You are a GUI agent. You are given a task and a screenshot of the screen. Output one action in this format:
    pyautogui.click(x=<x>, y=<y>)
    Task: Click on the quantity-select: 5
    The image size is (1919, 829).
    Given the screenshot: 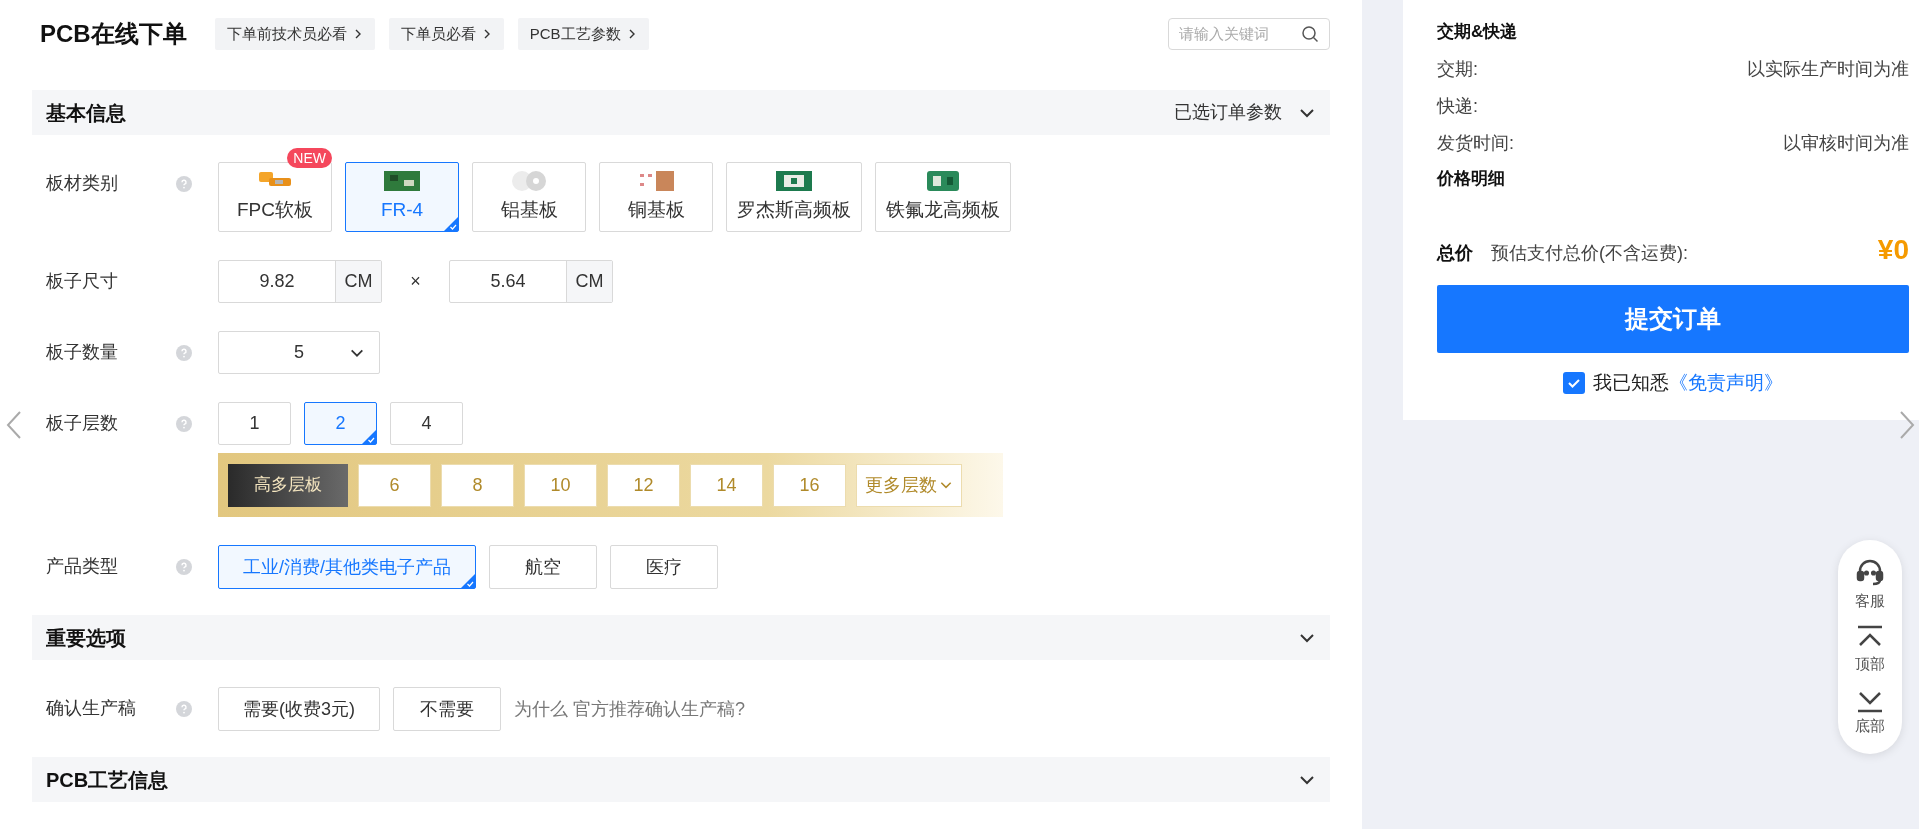 What is the action you would take?
    pyautogui.click(x=299, y=352)
    